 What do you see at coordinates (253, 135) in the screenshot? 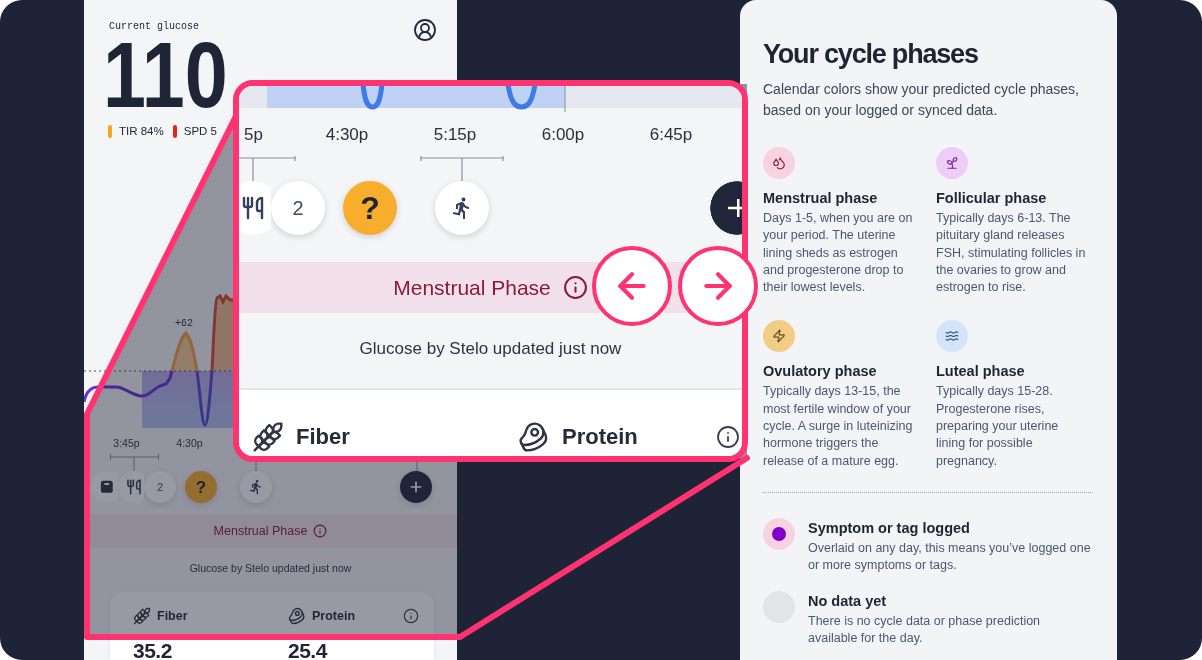
I see `time-label: 5p` at bounding box center [253, 135].